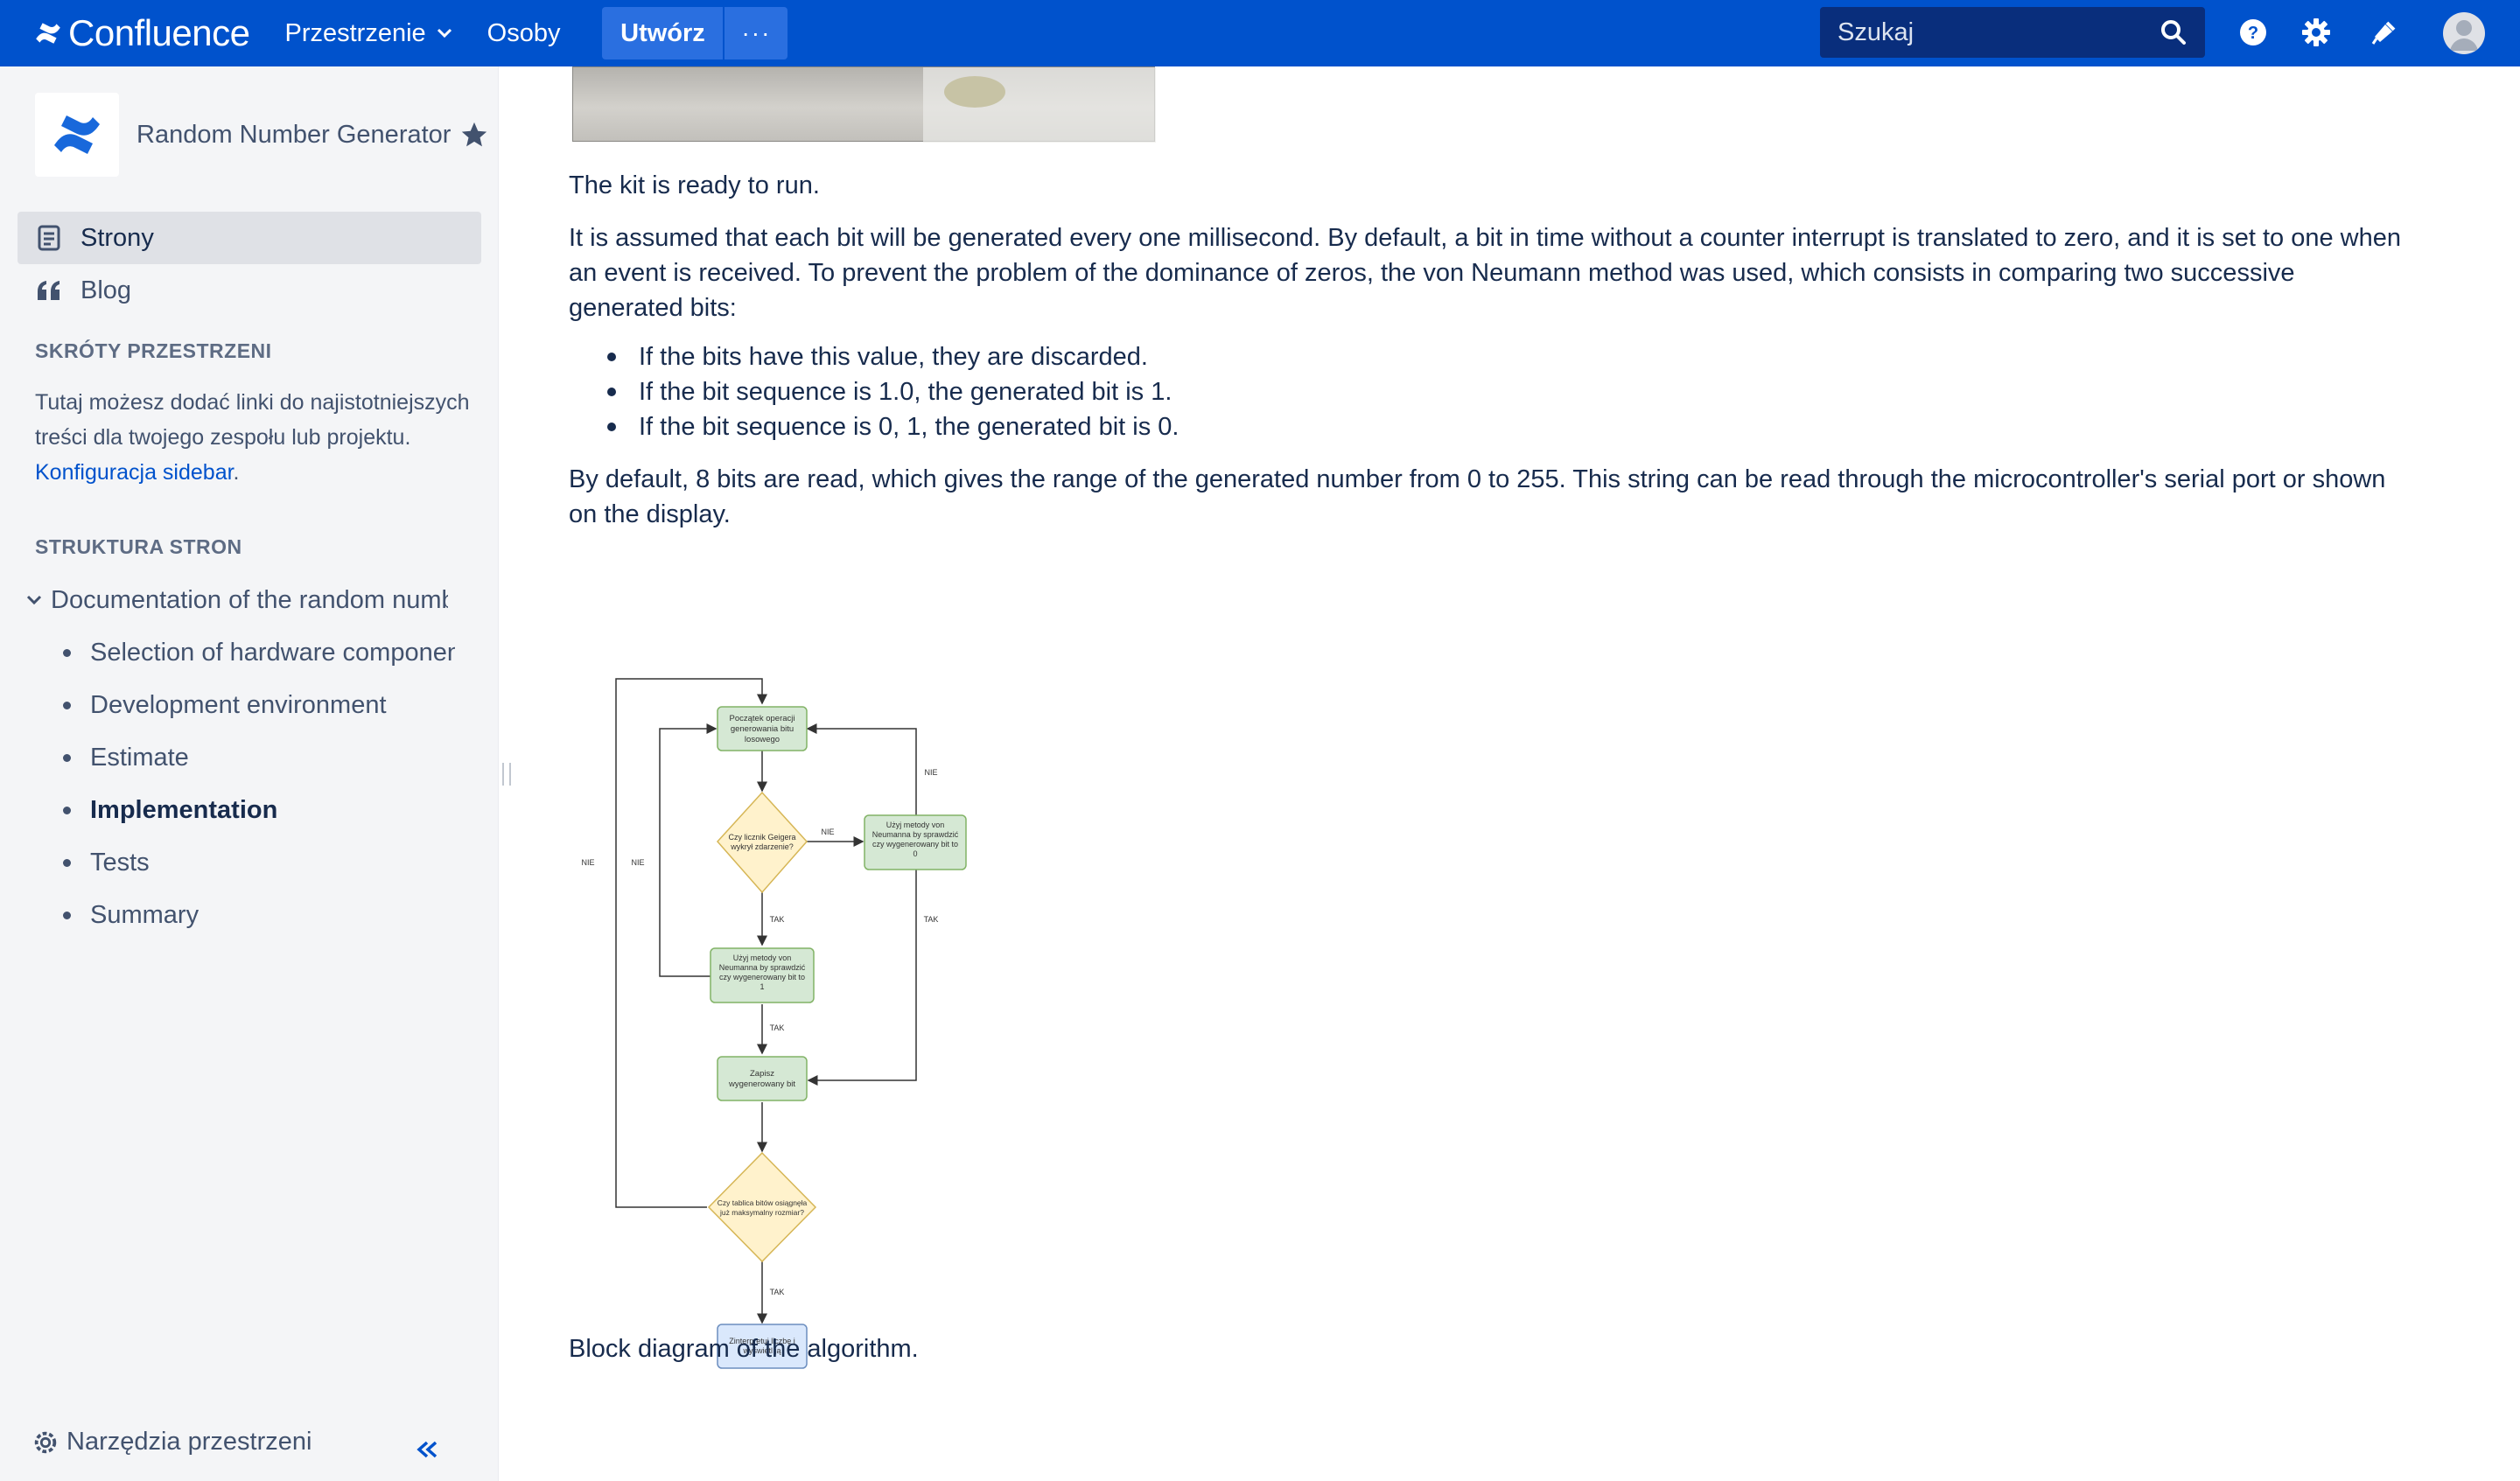 The width and height of the screenshot is (2520, 1481). I want to click on sidebar-item-label: Strony, so click(117, 237).